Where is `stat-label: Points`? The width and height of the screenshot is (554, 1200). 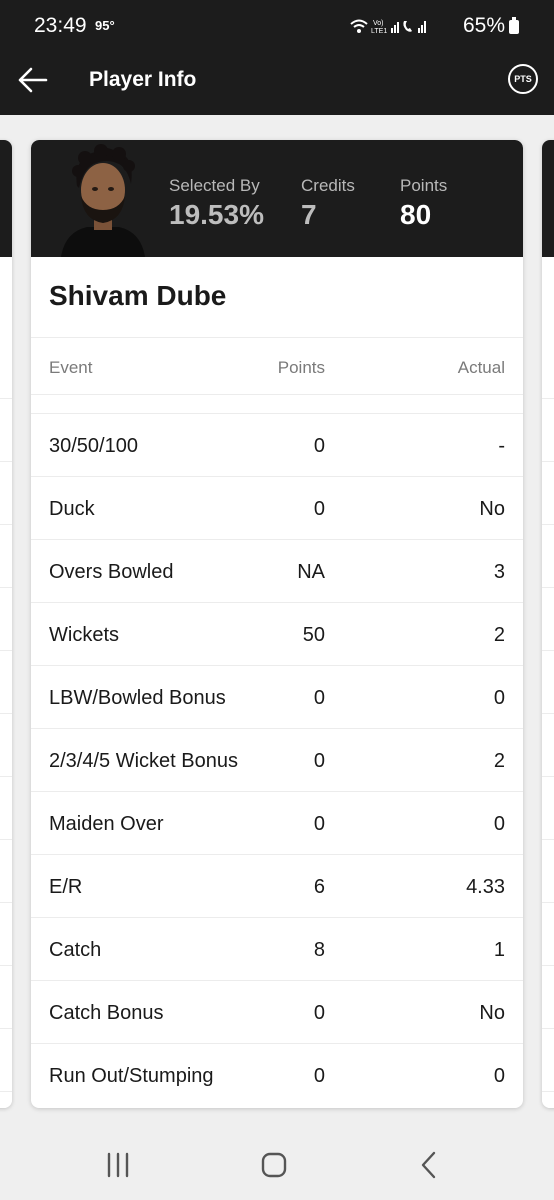
stat-label: Points is located at coordinates (424, 185).